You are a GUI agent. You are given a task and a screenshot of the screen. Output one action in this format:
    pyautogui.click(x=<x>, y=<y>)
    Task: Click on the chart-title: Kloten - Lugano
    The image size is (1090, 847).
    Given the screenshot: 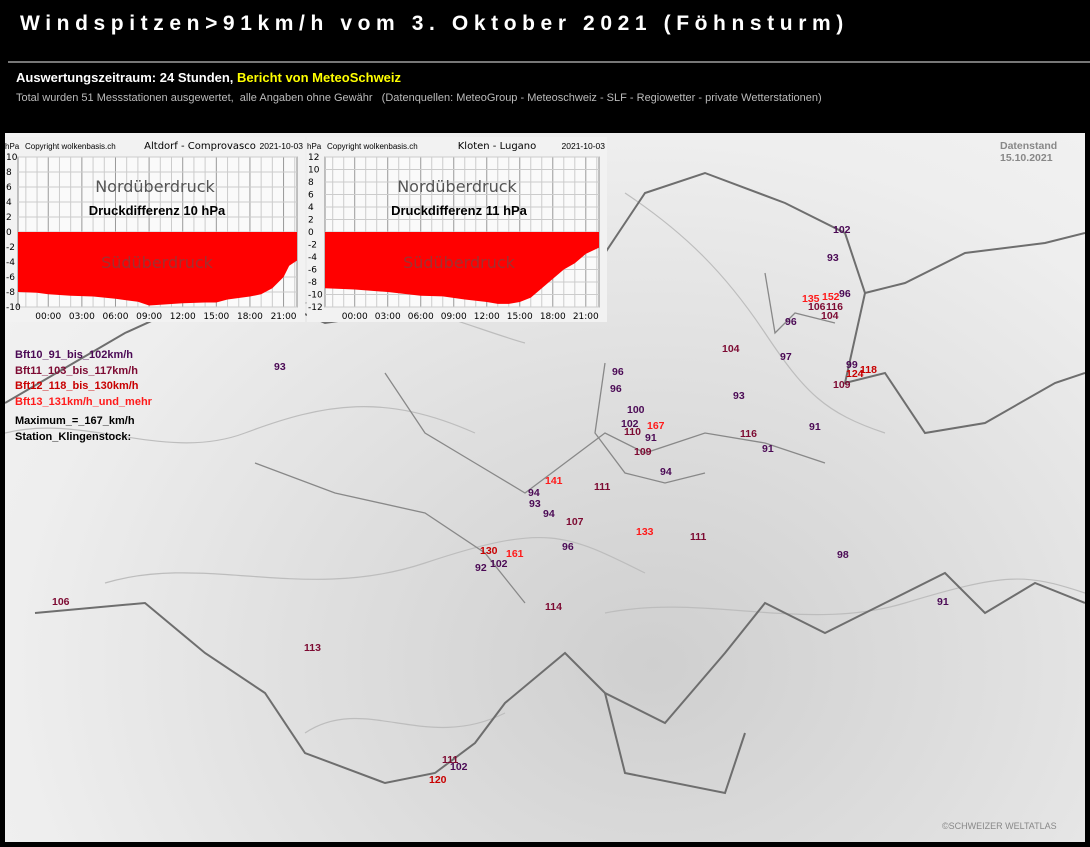 What is the action you would take?
    pyautogui.click(x=497, y=146)
    